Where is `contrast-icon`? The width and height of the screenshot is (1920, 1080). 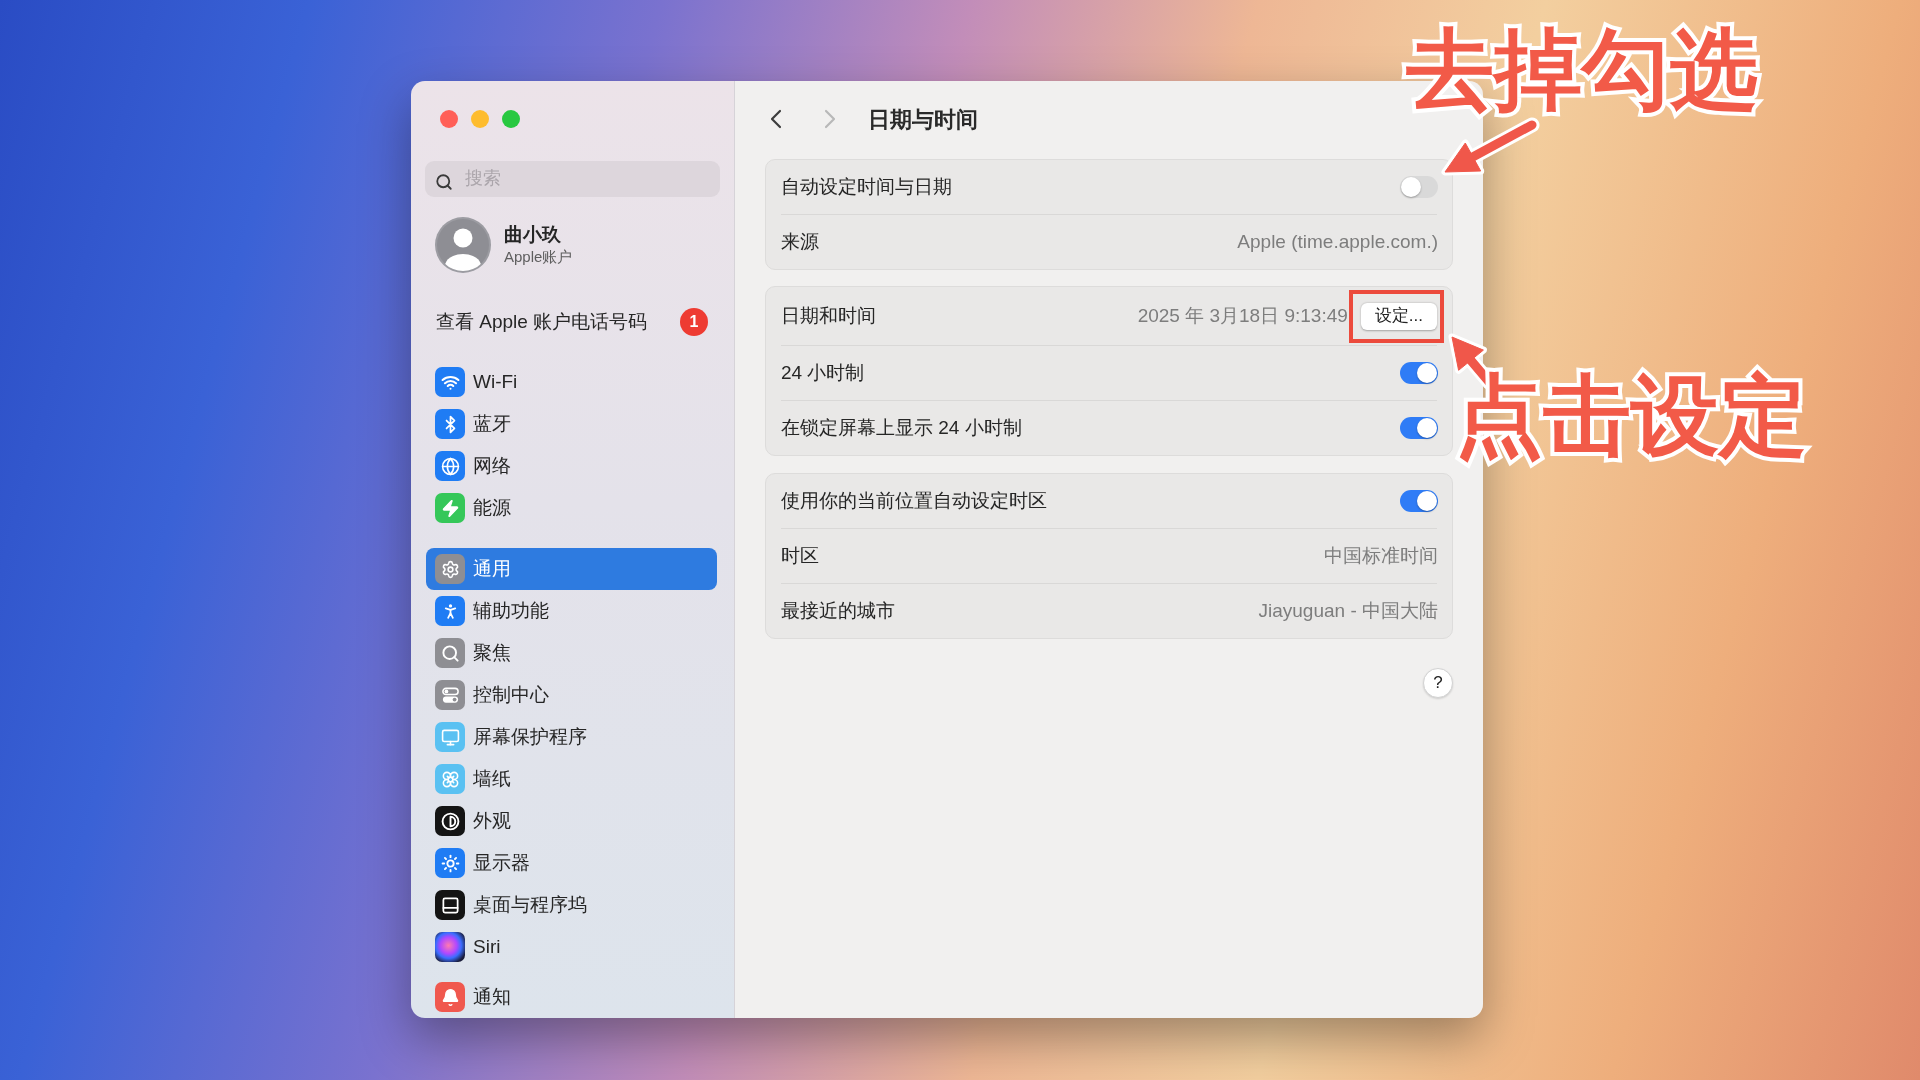
contrast-icon is located at coordinates (450, 821).